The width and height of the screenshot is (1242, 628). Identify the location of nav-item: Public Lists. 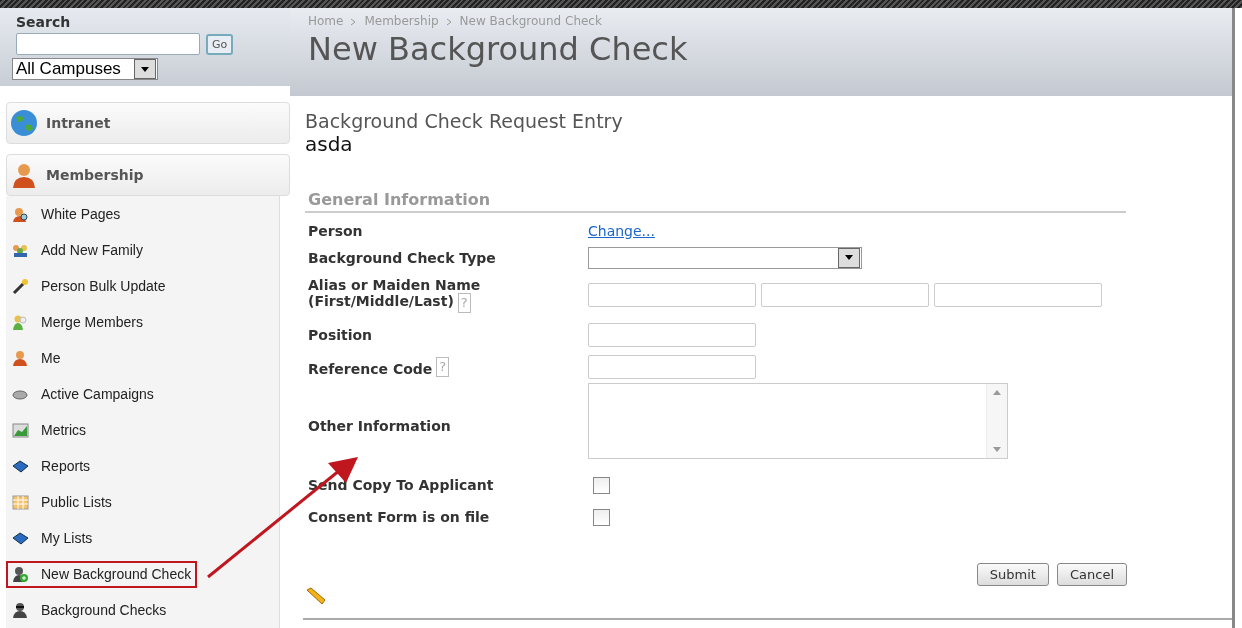
(62, 502).